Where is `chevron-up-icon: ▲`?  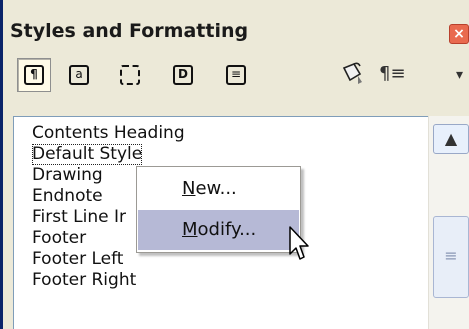
chevron-up-icon: ▲ is located at coordinates (451, 138).